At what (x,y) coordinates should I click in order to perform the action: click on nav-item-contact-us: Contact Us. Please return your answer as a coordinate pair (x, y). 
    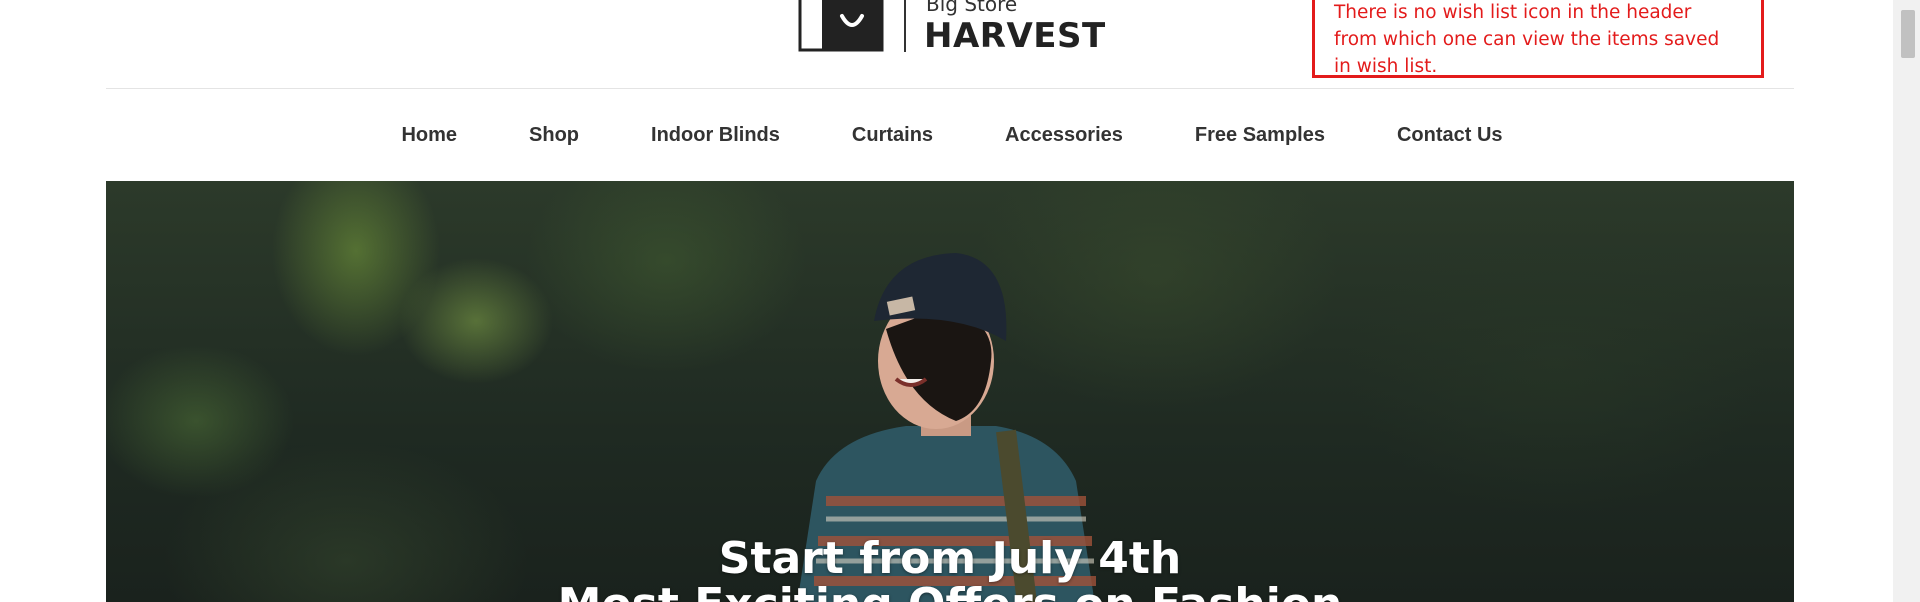
    Looking at the image, I should click on (1450, 135).